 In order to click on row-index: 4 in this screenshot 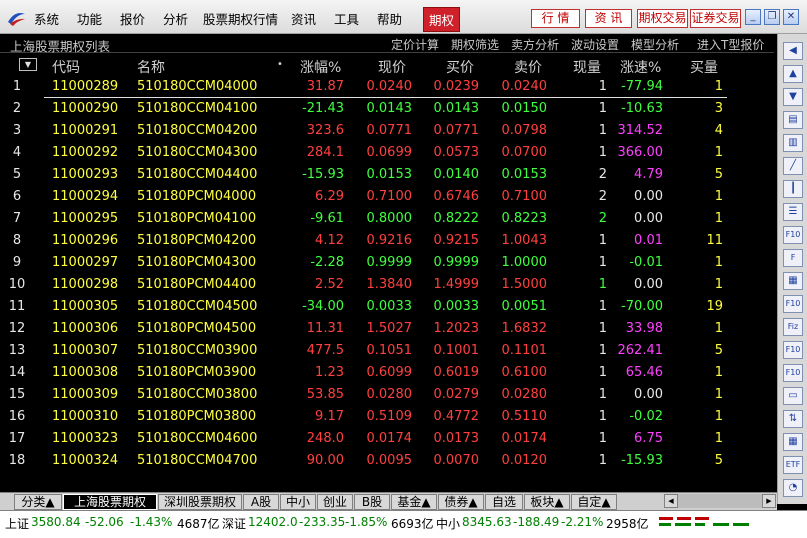, I will do `click(17, 152)`.